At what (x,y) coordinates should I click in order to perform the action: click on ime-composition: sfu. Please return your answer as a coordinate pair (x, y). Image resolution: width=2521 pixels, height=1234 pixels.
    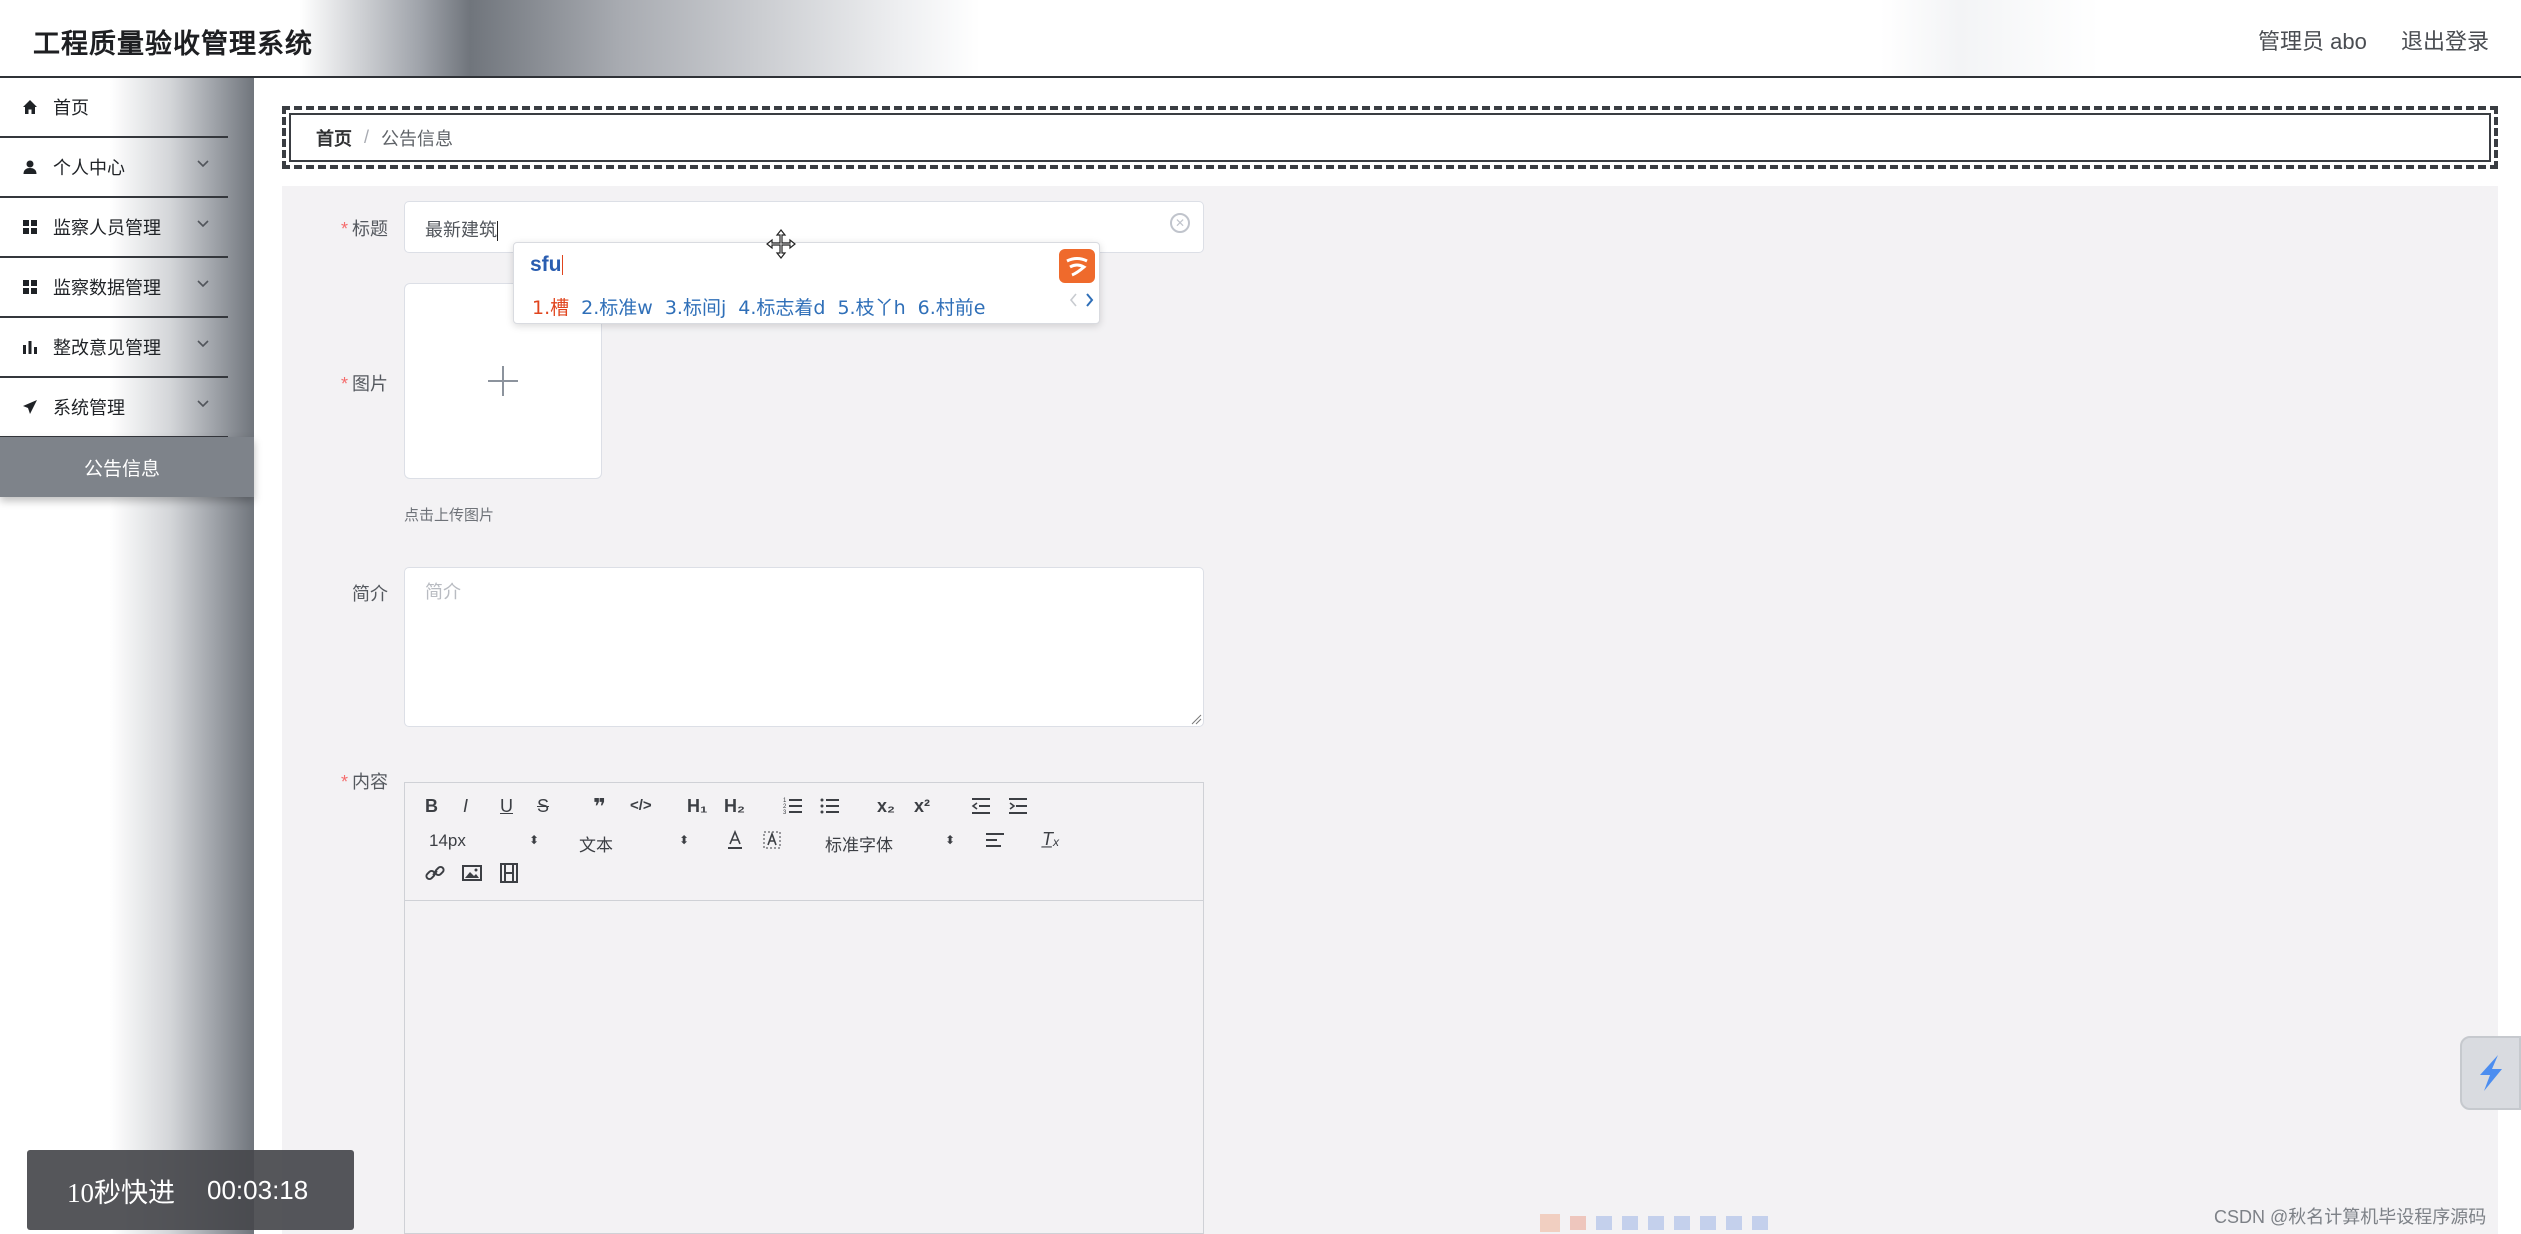
    Looking at the image, I should click on (546, 264).